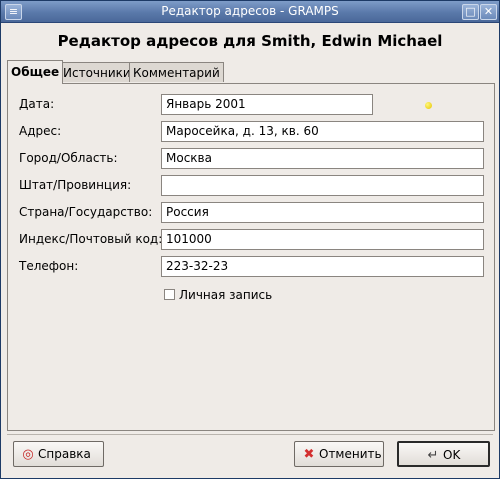 The width and height of the screenshot is (500, 479). What do you see at coordinates (322, 266) in the screenshot?
I see `phone-field: 223-32-23` at bounding box center [322, 266].